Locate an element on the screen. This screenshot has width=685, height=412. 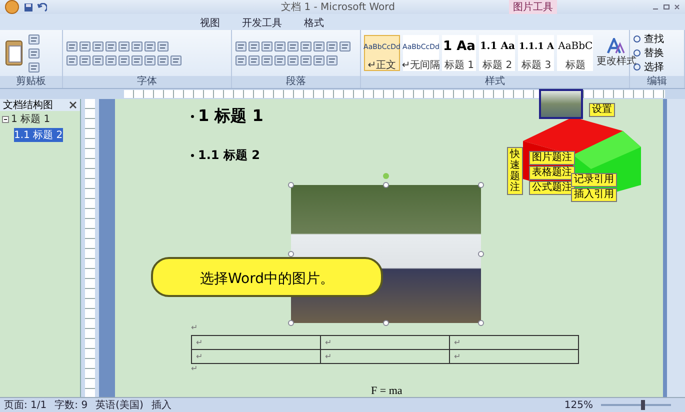
close-icon is located at coordinates (73, 105).